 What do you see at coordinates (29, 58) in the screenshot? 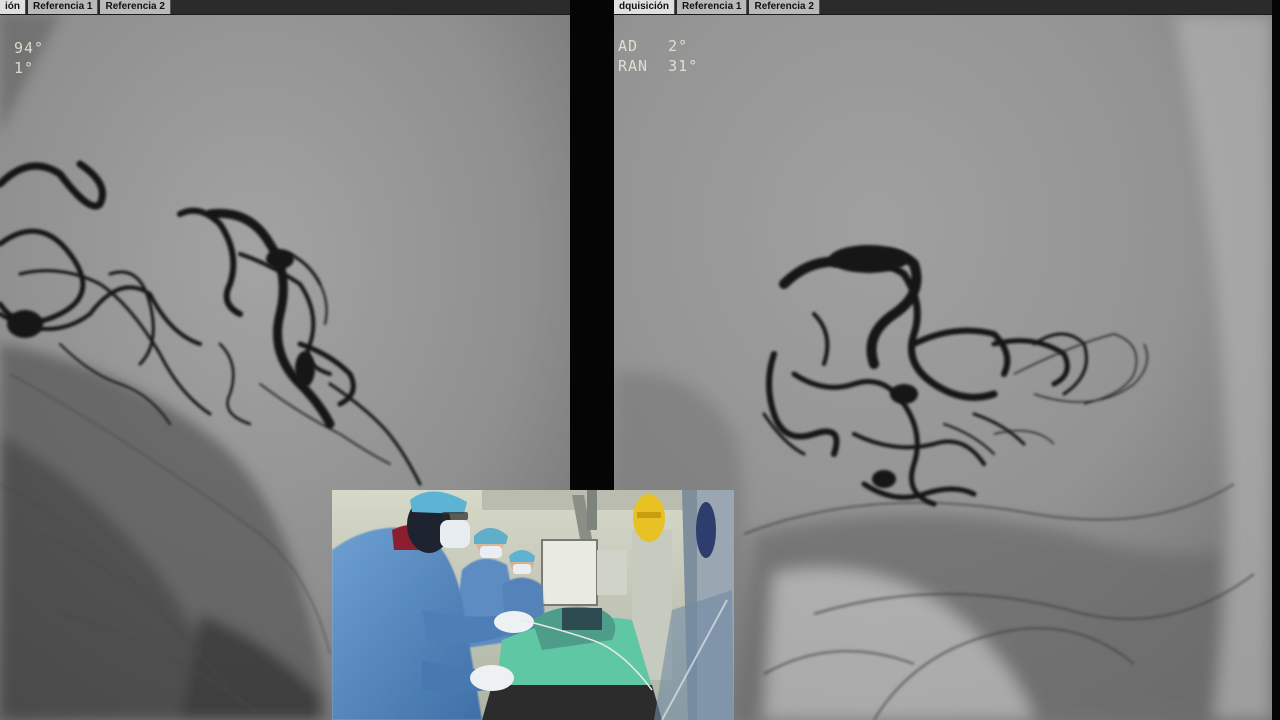
I see `left-angle-readout: 94° 1°` at bounding box center [29, 58].